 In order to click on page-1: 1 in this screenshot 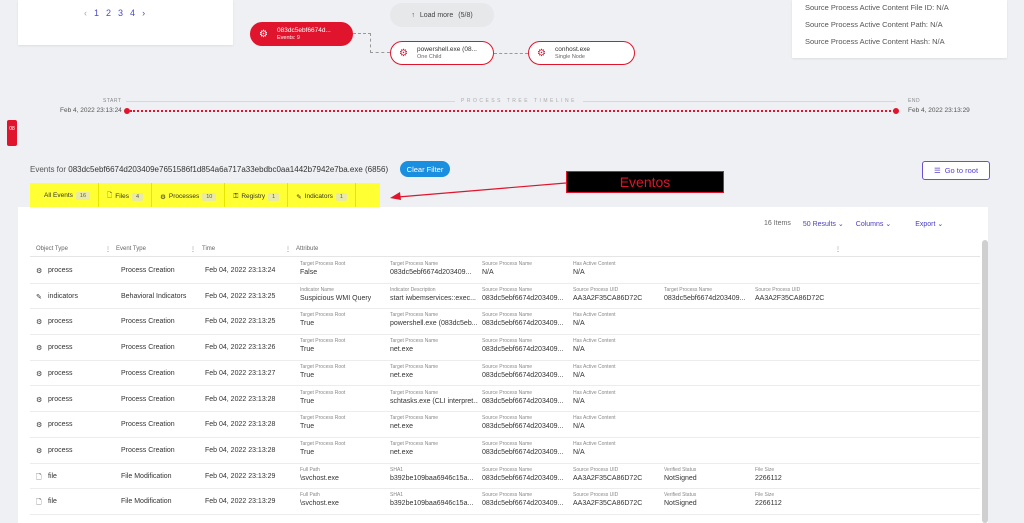, I will do `click(96, 13)`.